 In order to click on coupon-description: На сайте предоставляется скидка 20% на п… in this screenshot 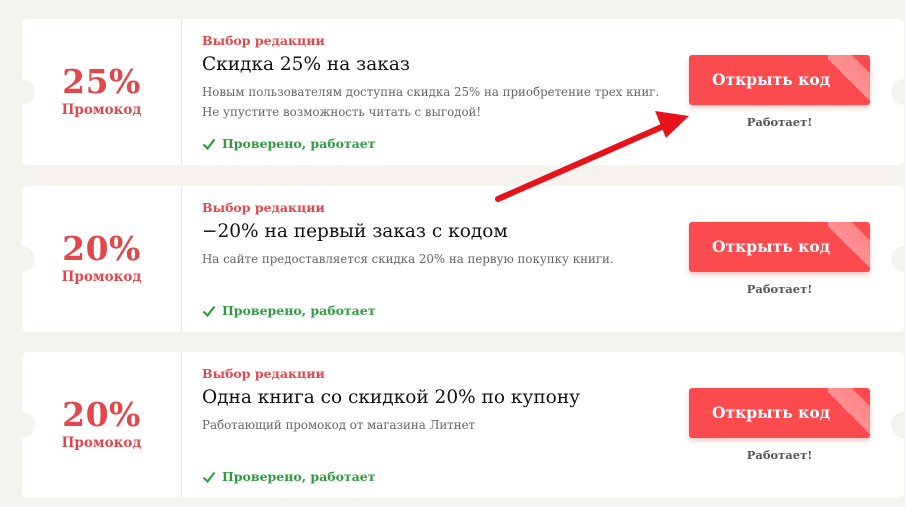, I will do `click(408, 259)`.